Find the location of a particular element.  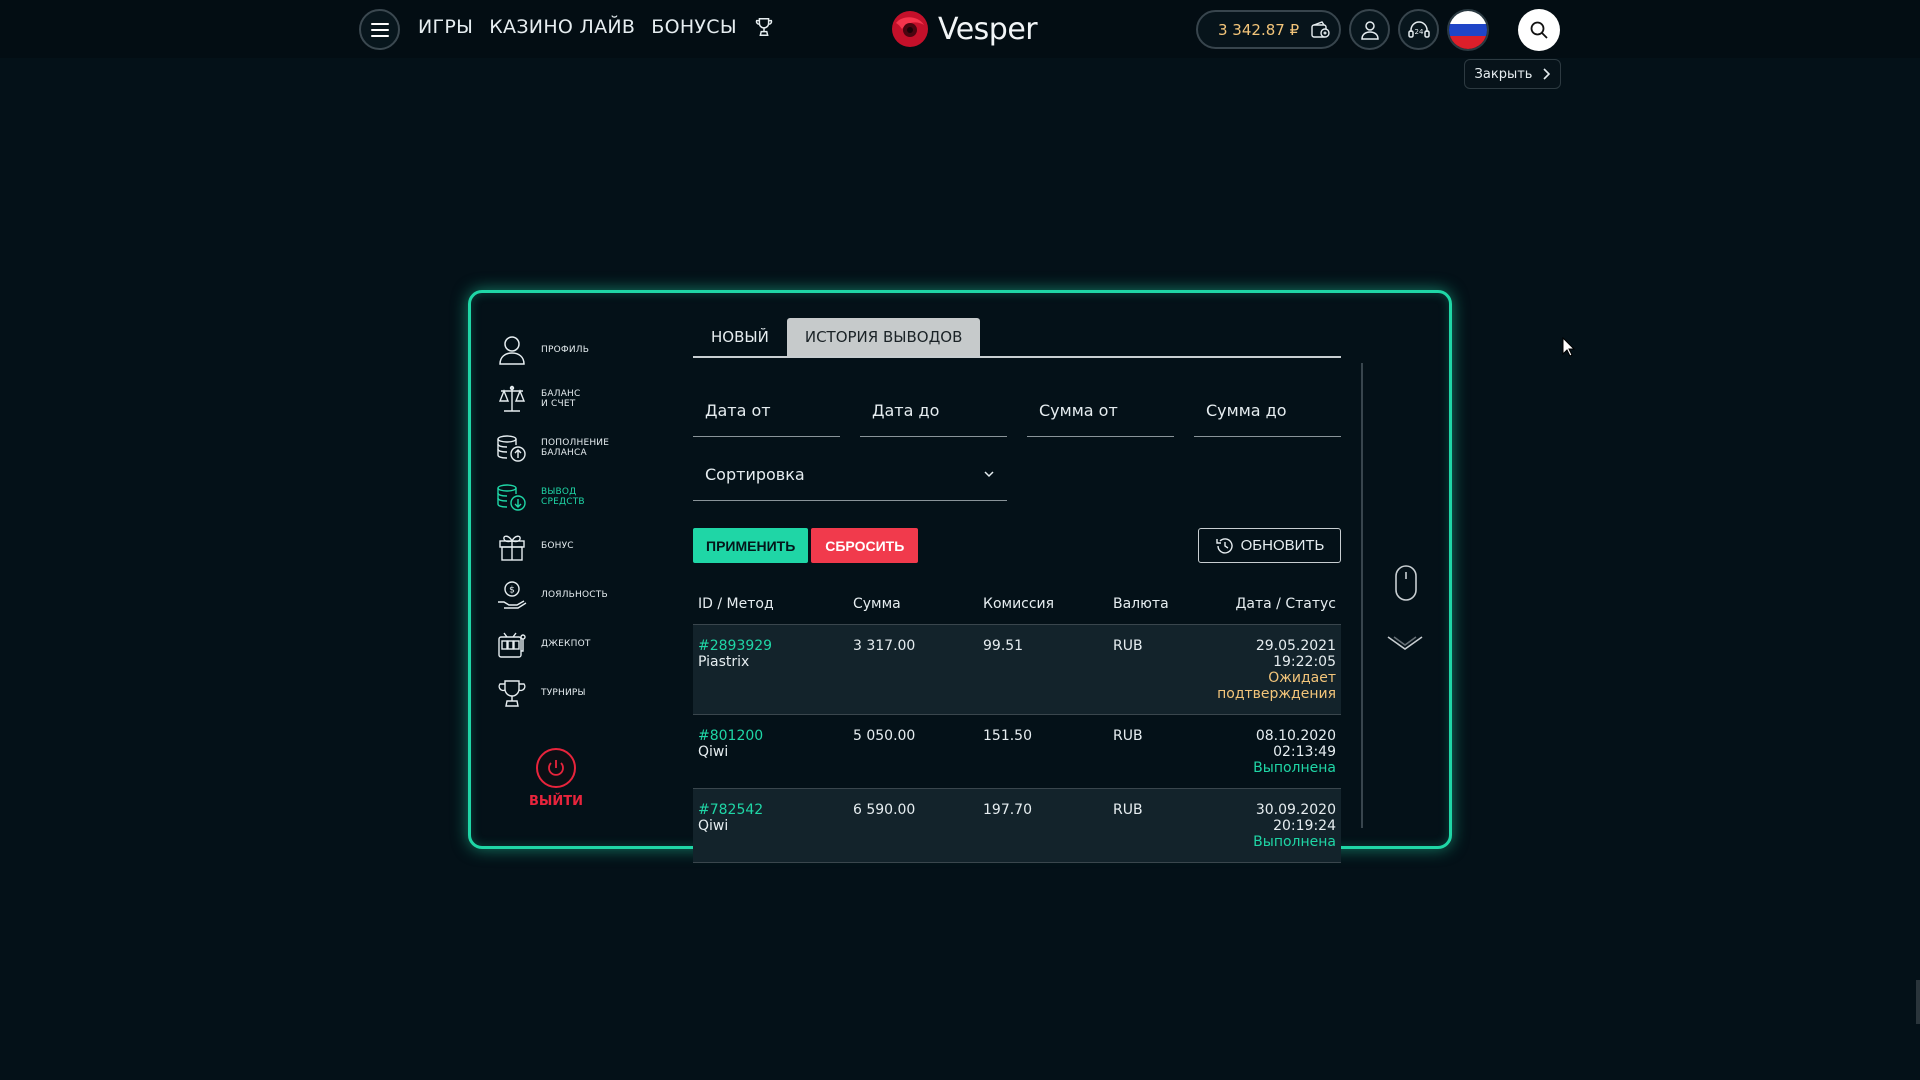

logo: Vesper is located at coordinates (964, 29).